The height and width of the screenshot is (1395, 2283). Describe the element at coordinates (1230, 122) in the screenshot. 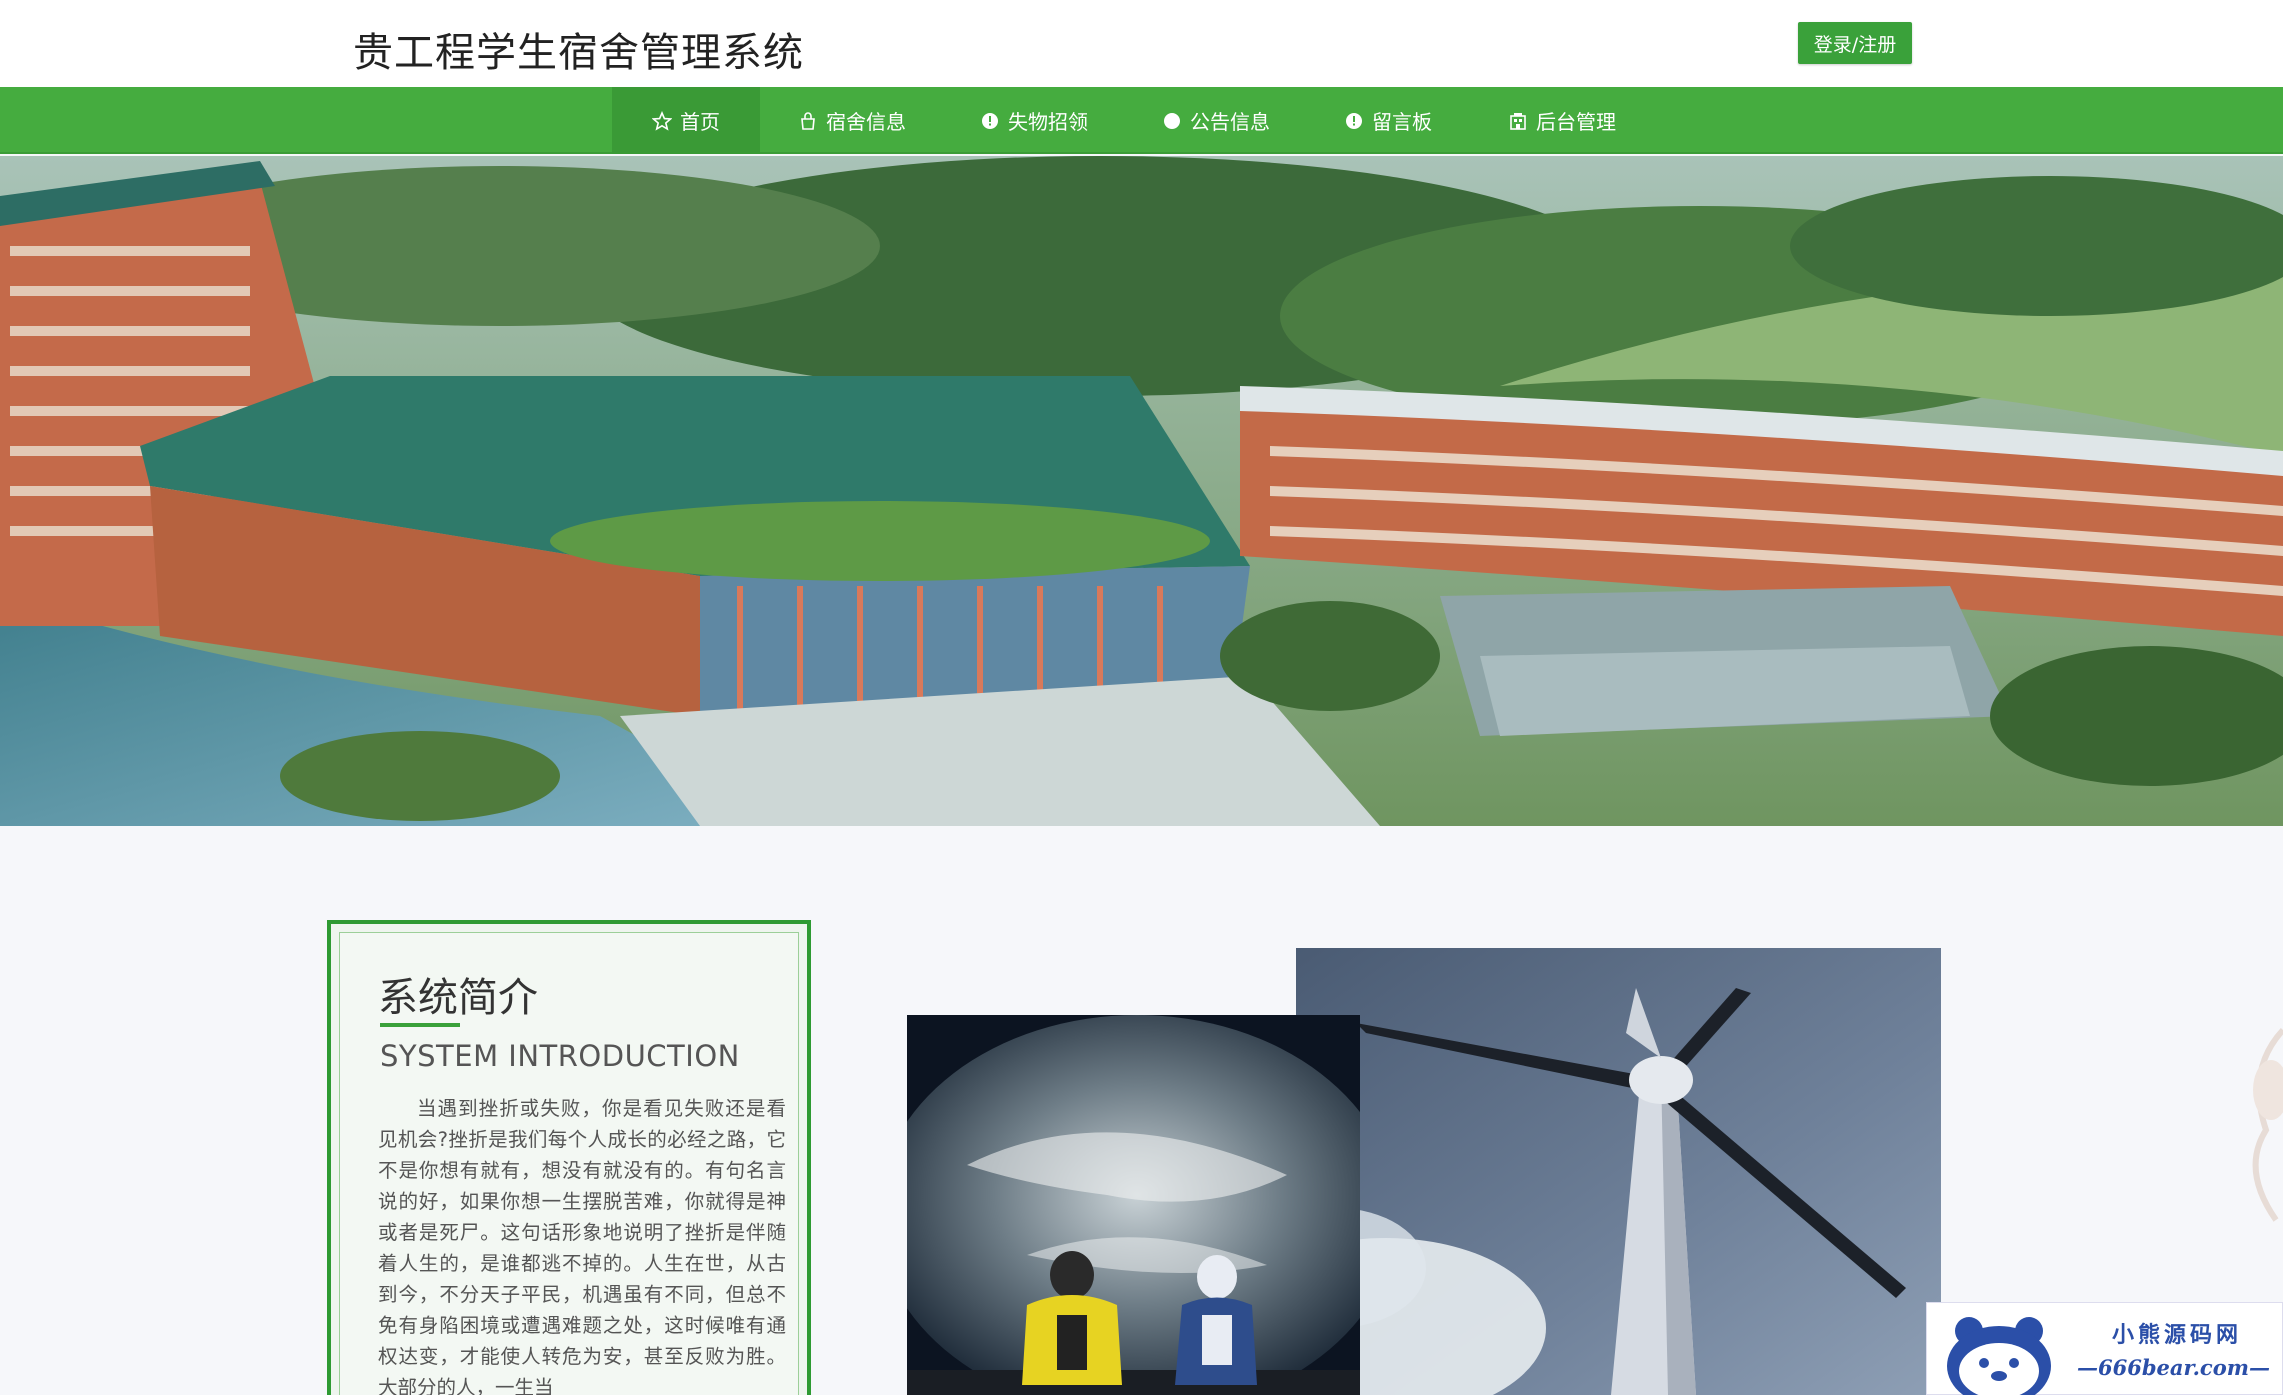

I see `nav-item-label: 公告信息` at that location.